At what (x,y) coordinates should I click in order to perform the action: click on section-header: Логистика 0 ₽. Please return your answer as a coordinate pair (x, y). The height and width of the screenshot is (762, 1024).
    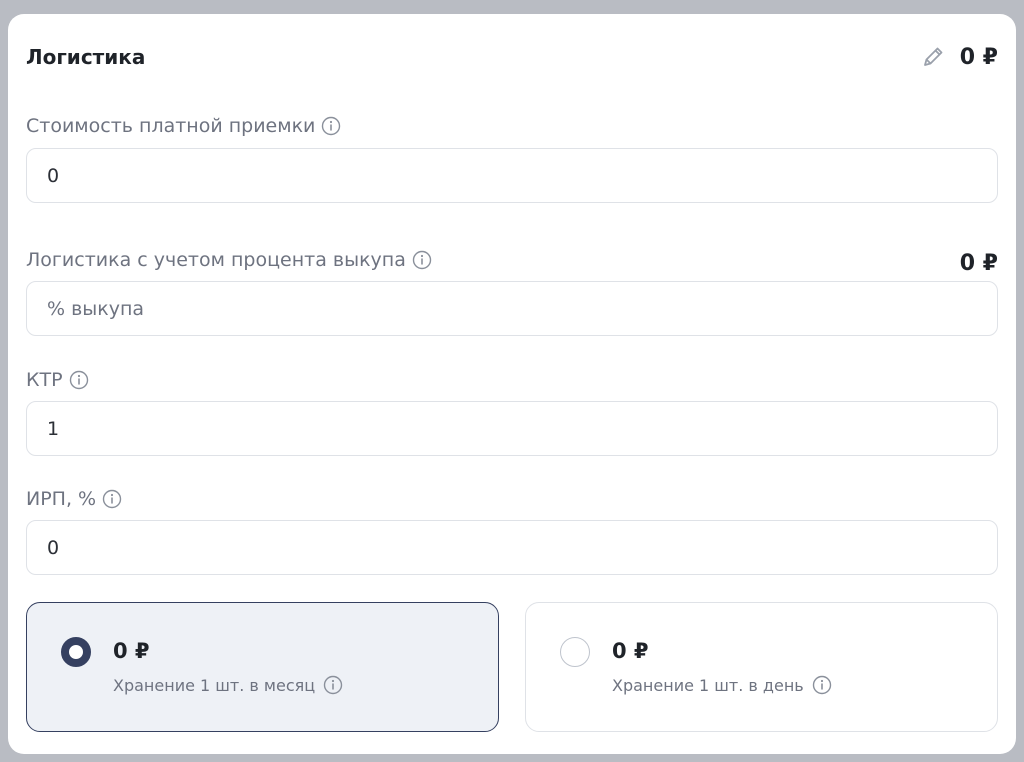
    Looking at the image, I should click on (512, 57).